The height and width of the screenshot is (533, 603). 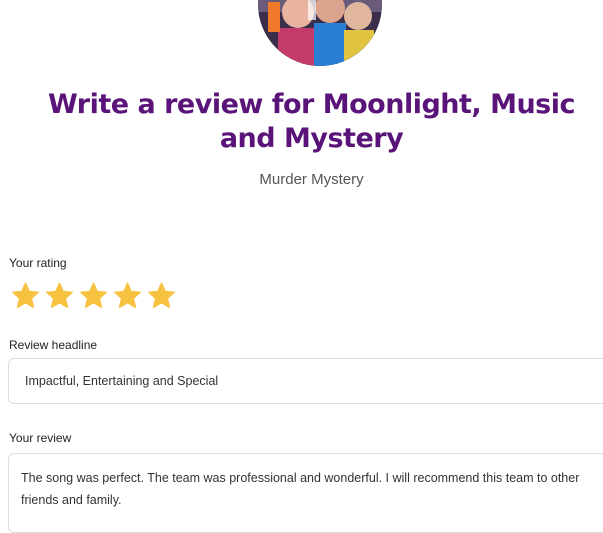 What do you see at coordinates (53, 345) in the screenshot?
I see `headline-label: Review headline` at bounding box center [53, 345].